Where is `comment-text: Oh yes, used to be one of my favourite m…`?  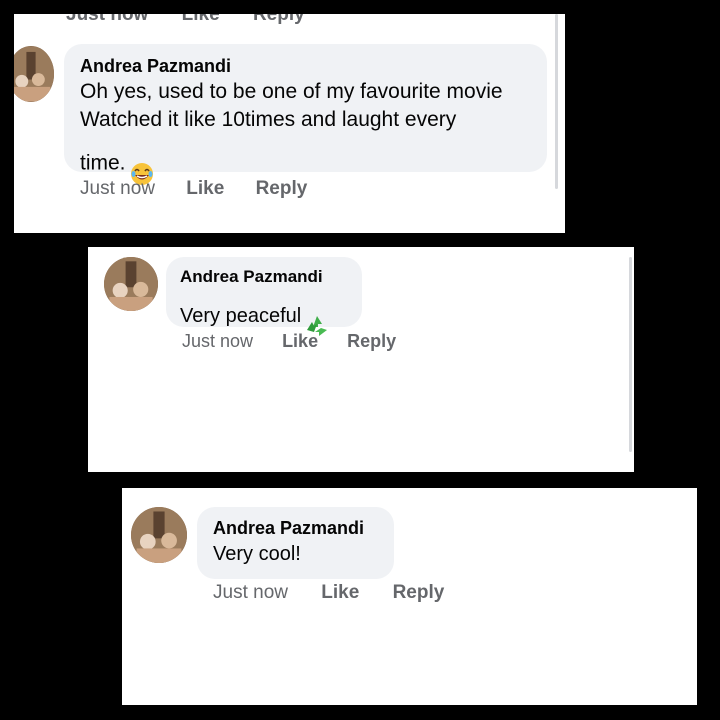 comment-text: Oh yes, used to be one of my favourite m… is located at coordinates (305, 136).